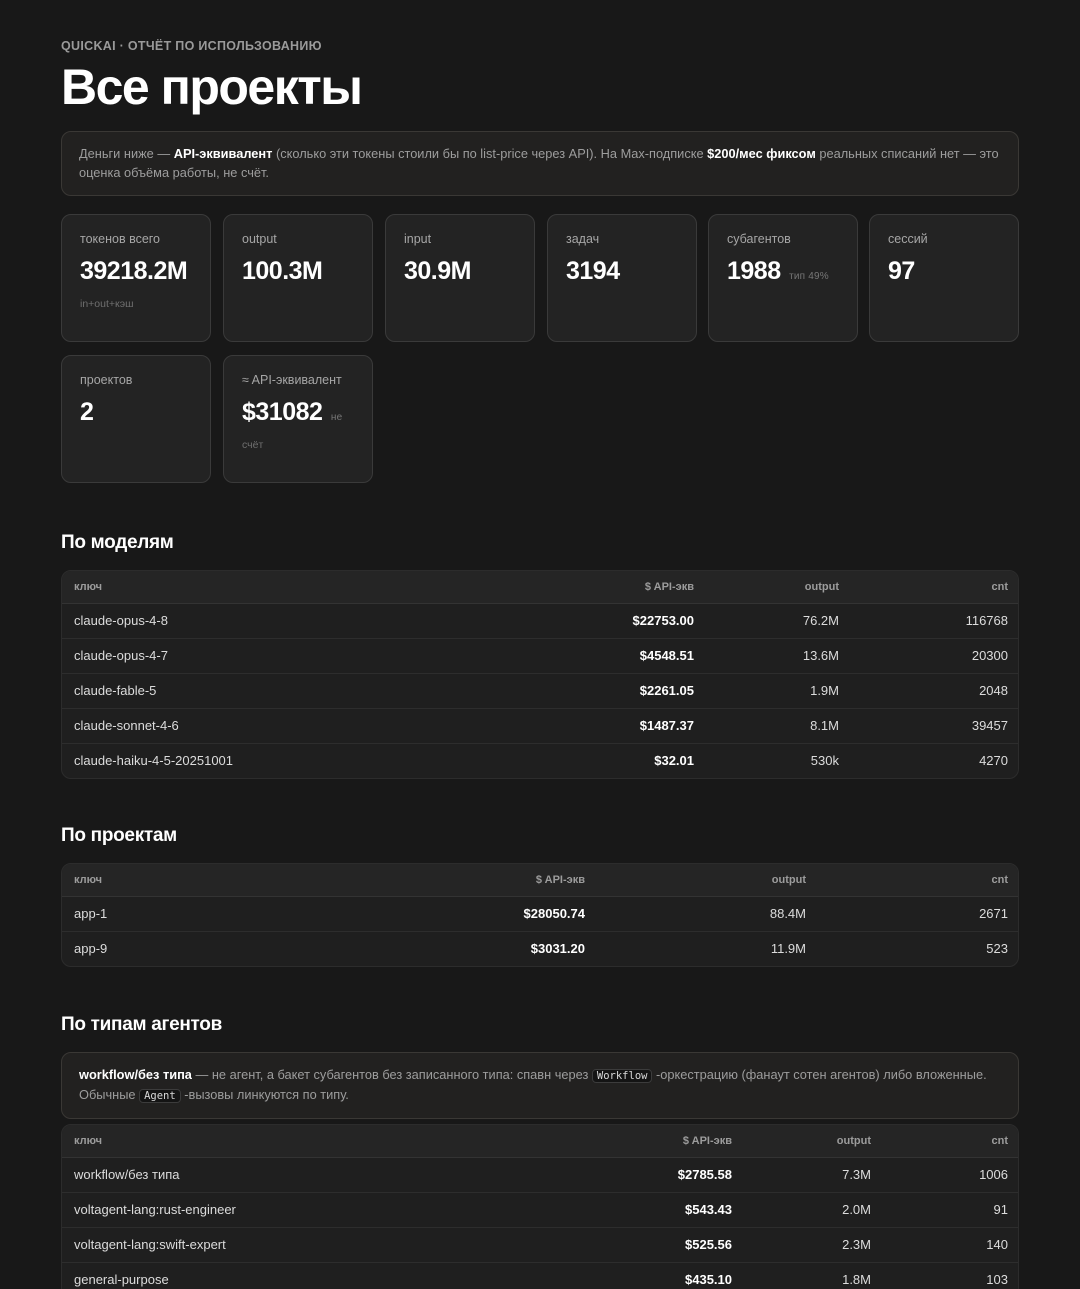 The image size is (1080, 1289). I want to click on cell-output: 76.2M, so click(778, 621).